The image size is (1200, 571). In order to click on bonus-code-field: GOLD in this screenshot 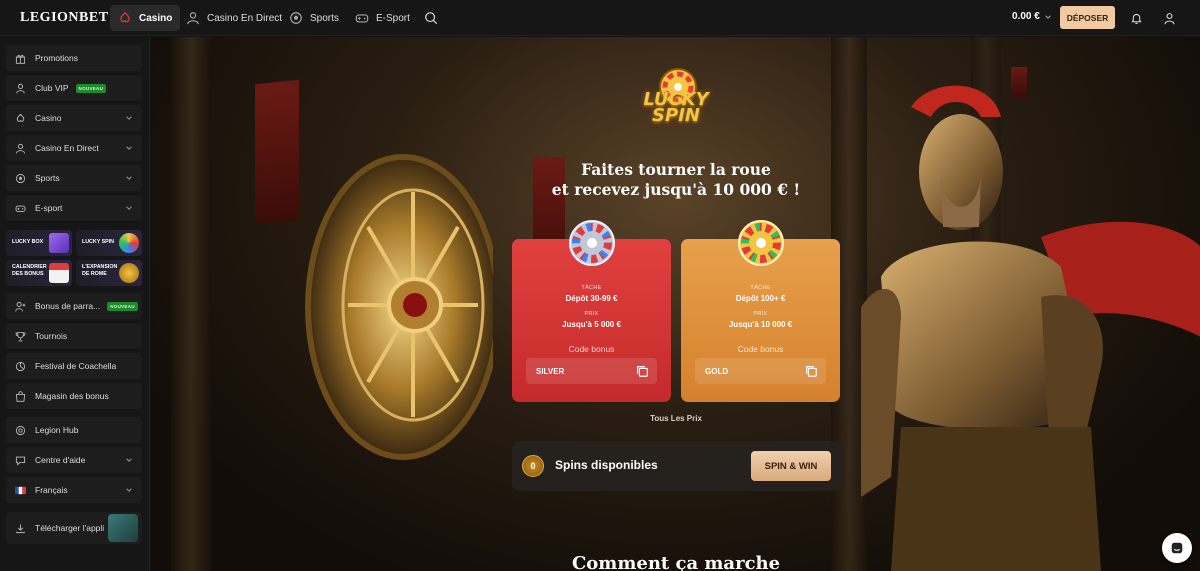, I will do `click(760, 371)`.